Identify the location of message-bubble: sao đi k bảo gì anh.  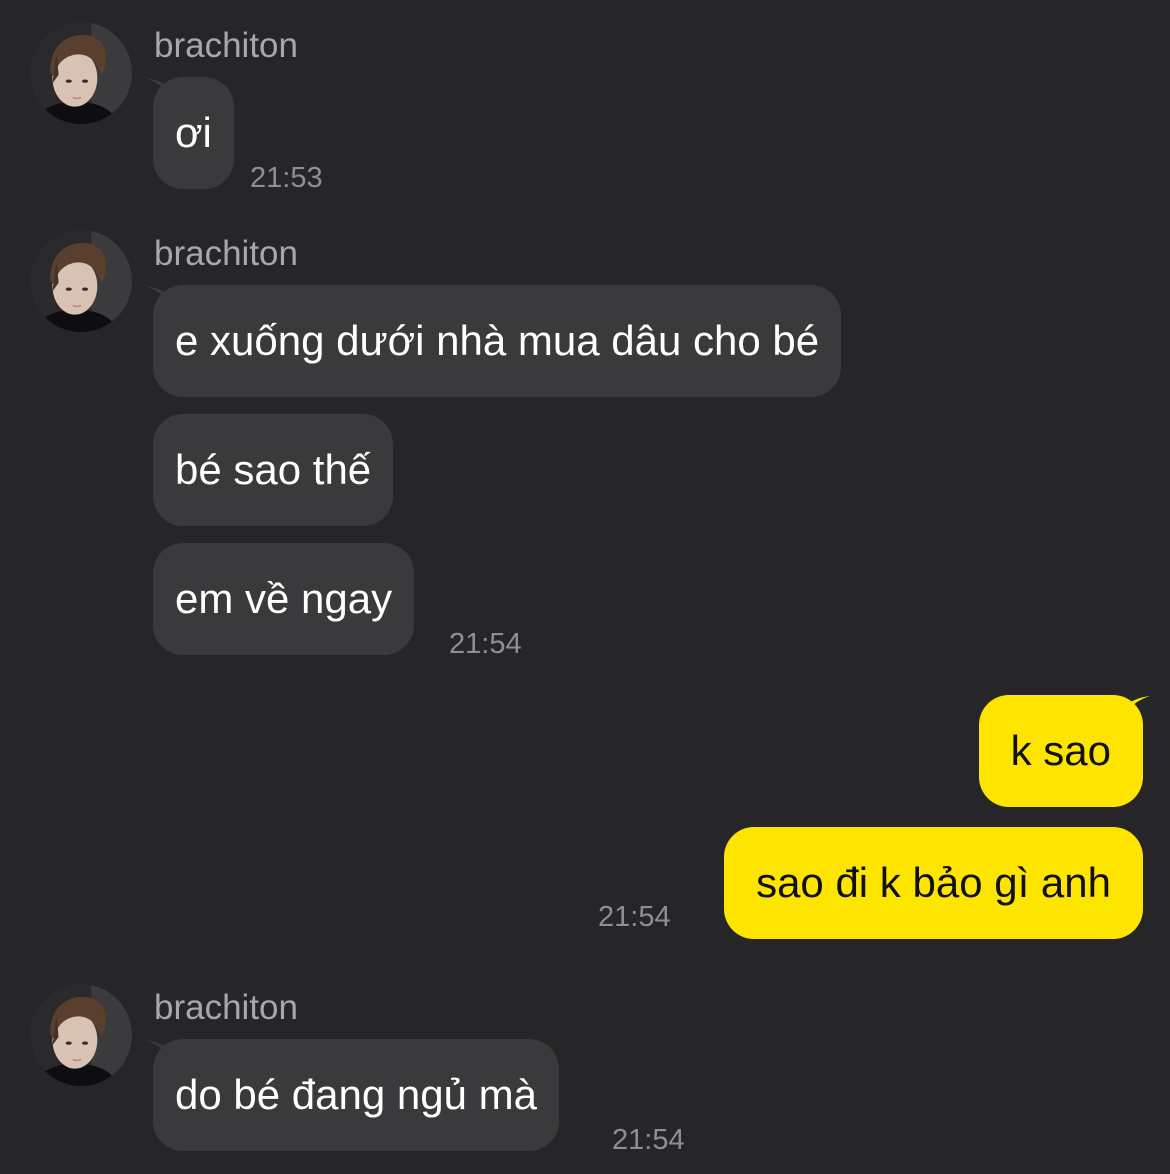
(933, 883).